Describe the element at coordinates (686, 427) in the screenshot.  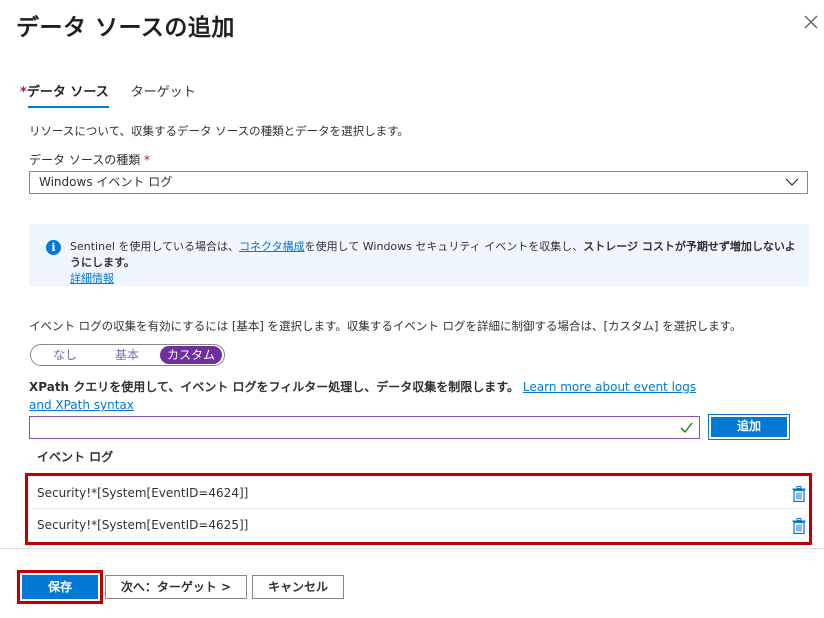
I see `checkmark-icon` at that location.